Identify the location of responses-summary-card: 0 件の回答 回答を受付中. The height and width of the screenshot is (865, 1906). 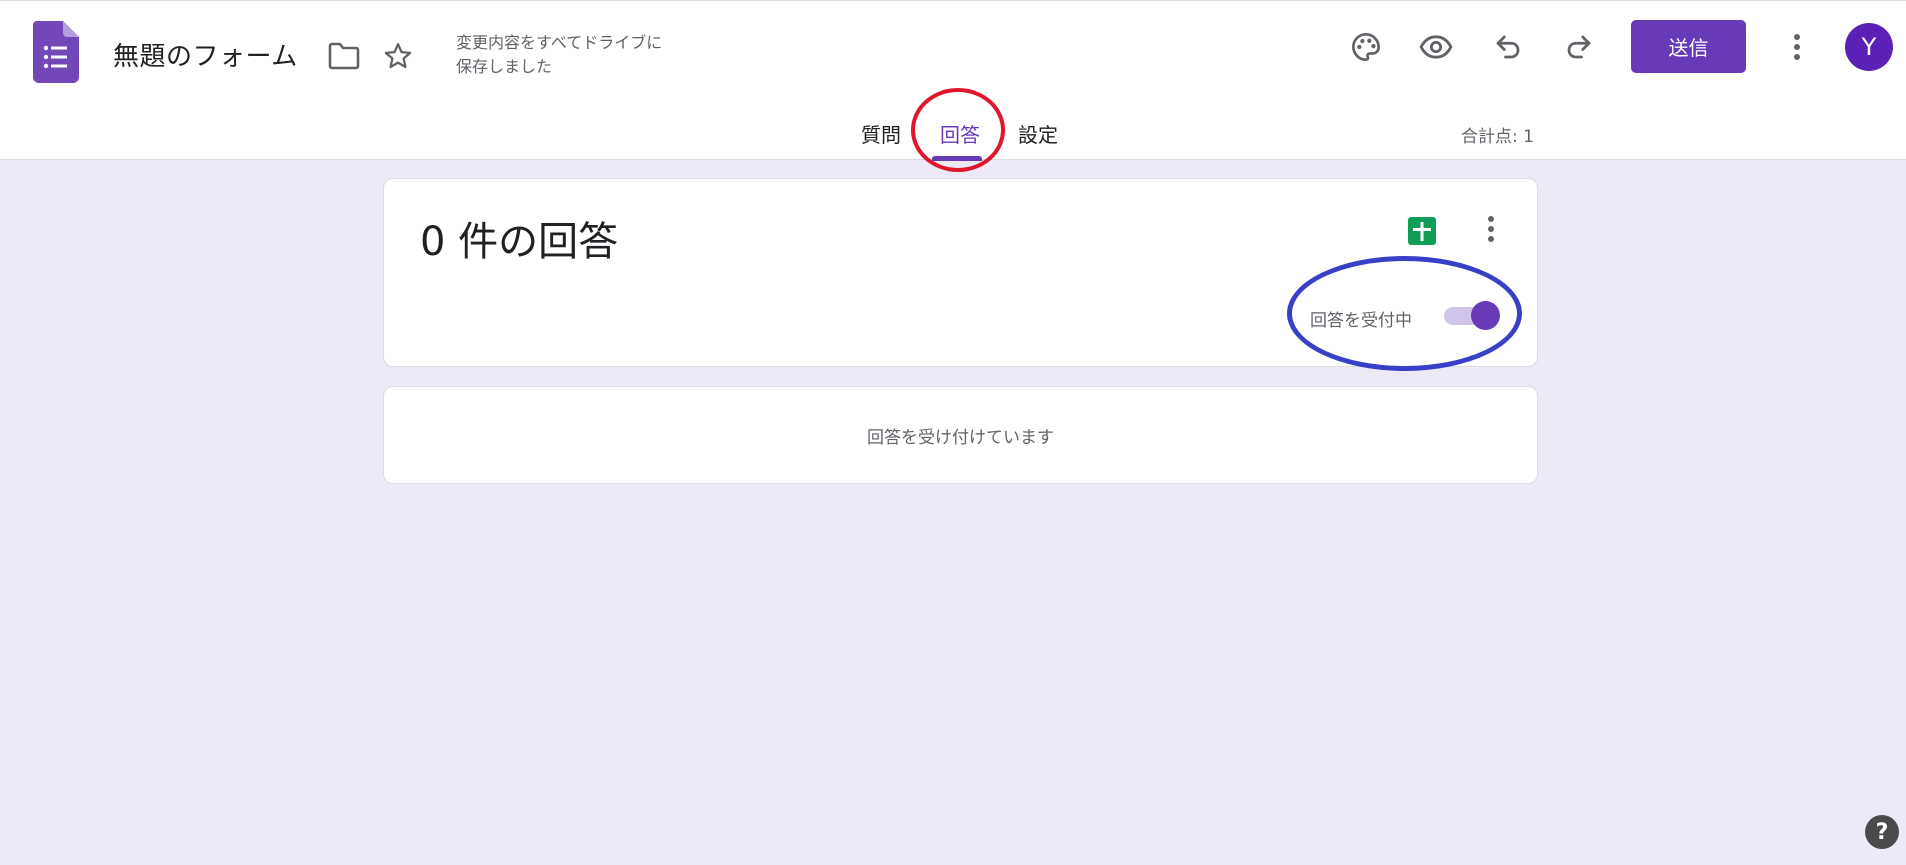
(960, 272).